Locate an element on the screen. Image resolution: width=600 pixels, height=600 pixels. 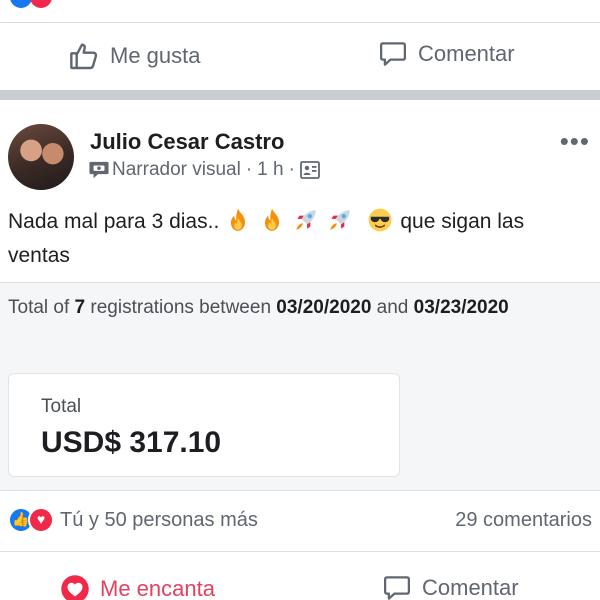
post-time: 1 h is located at coordinates (270, 170).